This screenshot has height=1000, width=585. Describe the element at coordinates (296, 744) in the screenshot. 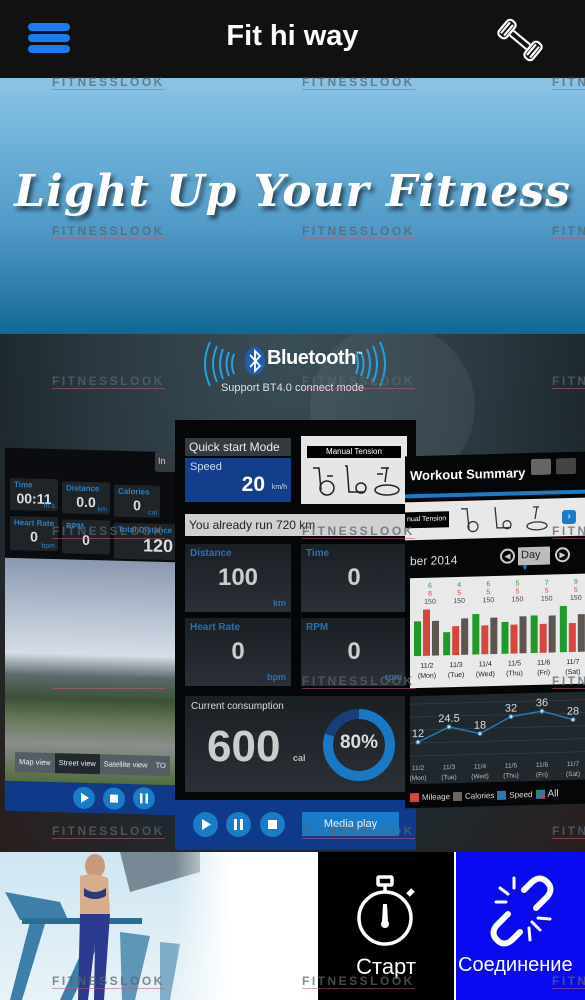

I see `consumption-panel: Current consumption 600 cal 80%` at that location.